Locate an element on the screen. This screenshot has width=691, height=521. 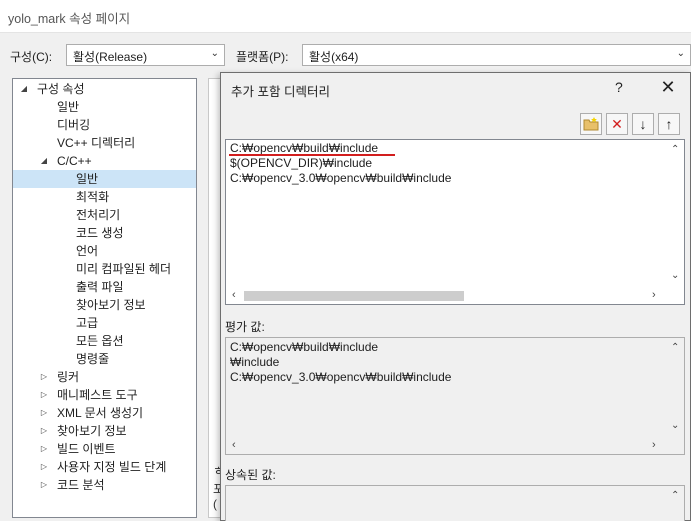
tree-item-language: 언어 is located at coordinates (104, 251).